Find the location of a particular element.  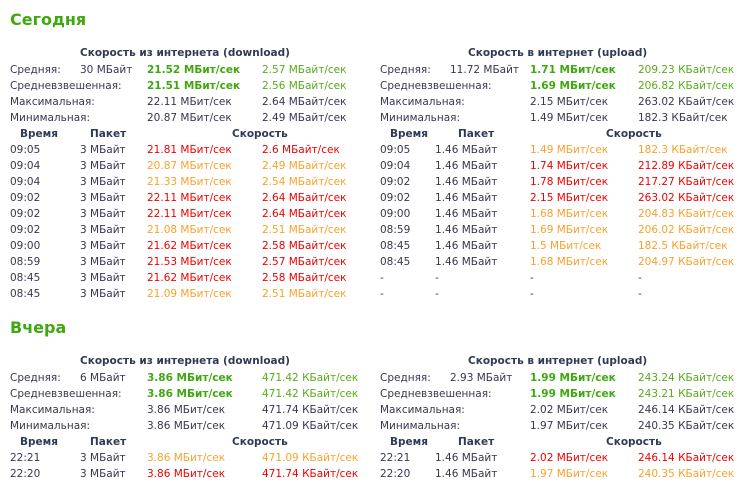

row-bytes: 217.27 КБайт/сек is located at coordinates (686, 182).